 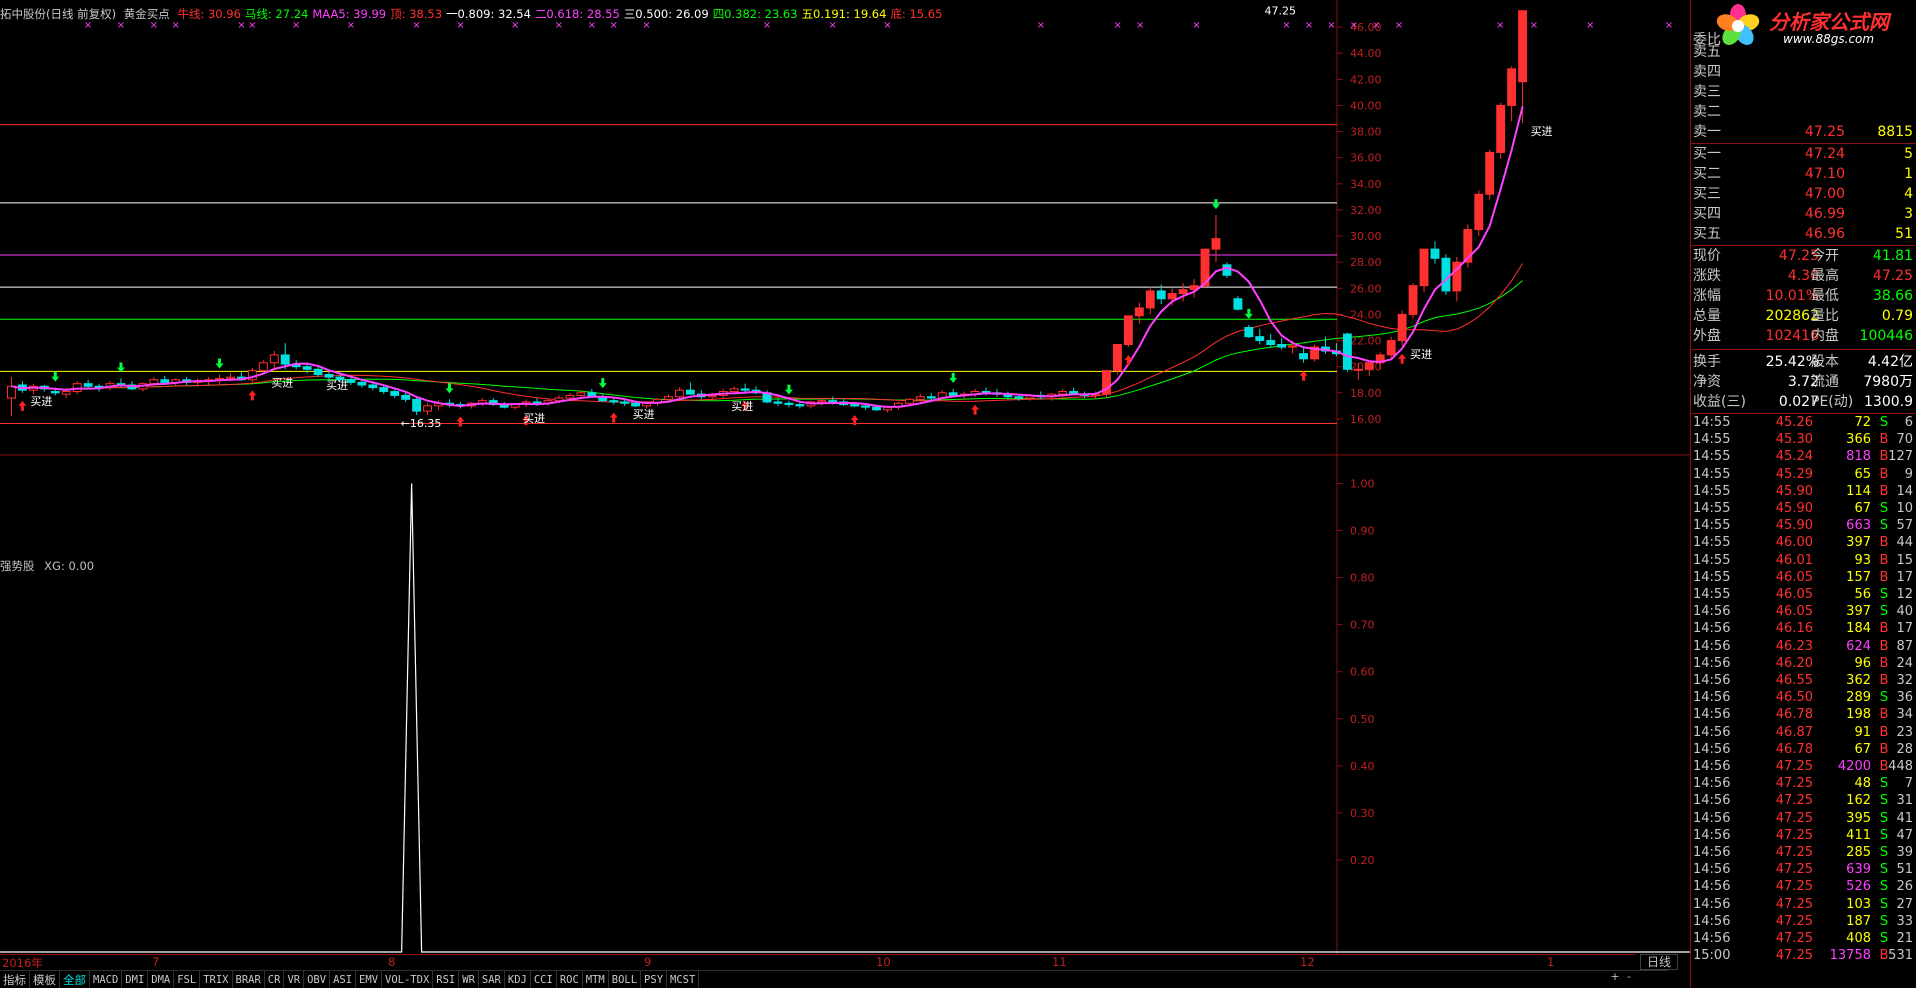 I want to click on tab-trix: TRIX, so click(x=216, y=979).